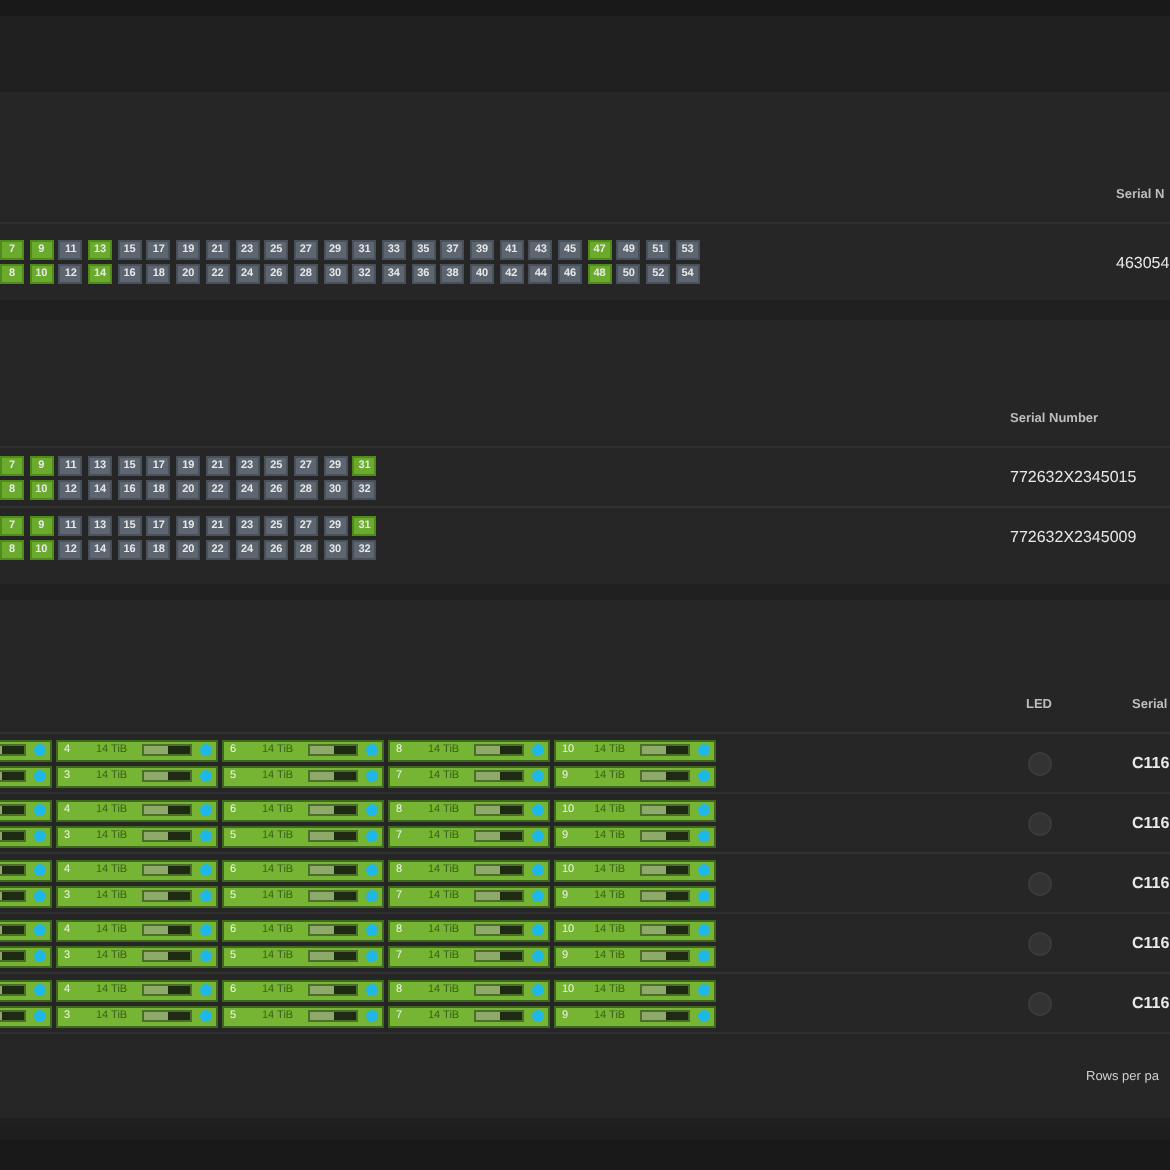 The width and height of the screenshot is (1170, 1170). What do you see at coordinates (1143, 262) in the screenshot?
I see `serial-number: 463054` at bounding box center [1143, 262].